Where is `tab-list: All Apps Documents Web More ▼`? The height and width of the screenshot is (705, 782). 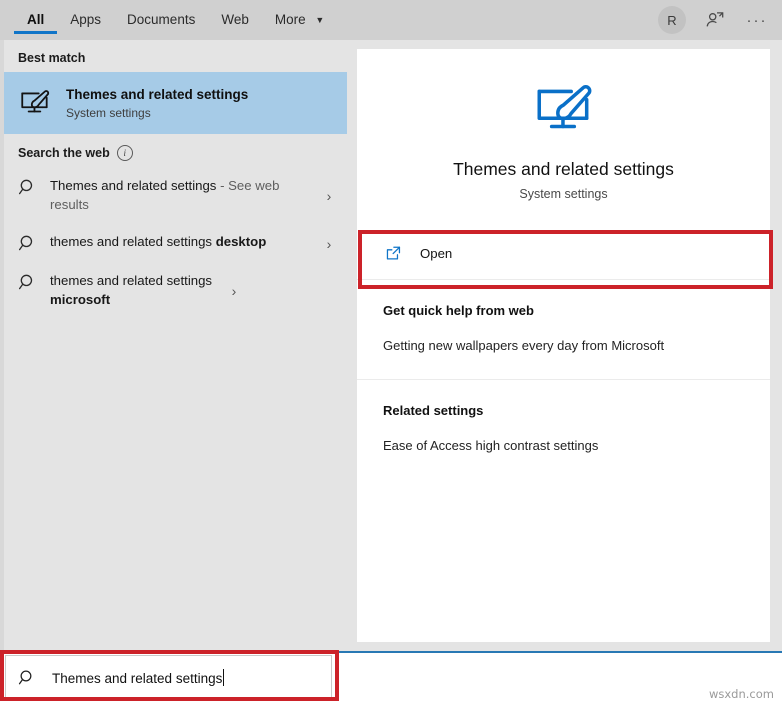 tab-list: All Apps Documents Web More ▼ is located at coordinates (175, 20).